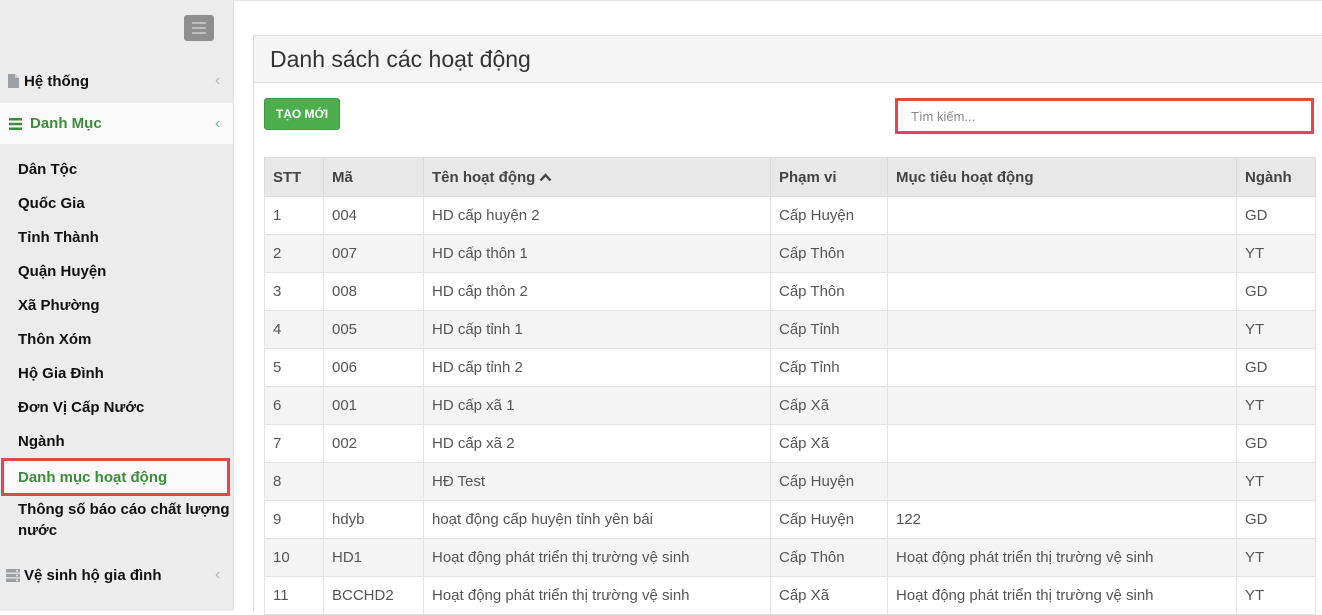 The height and width of the screenshot is (615, 1322). Describe the element at coordinates (294, 557) in the screenshot. I see `cell-stt: 10` at that location.